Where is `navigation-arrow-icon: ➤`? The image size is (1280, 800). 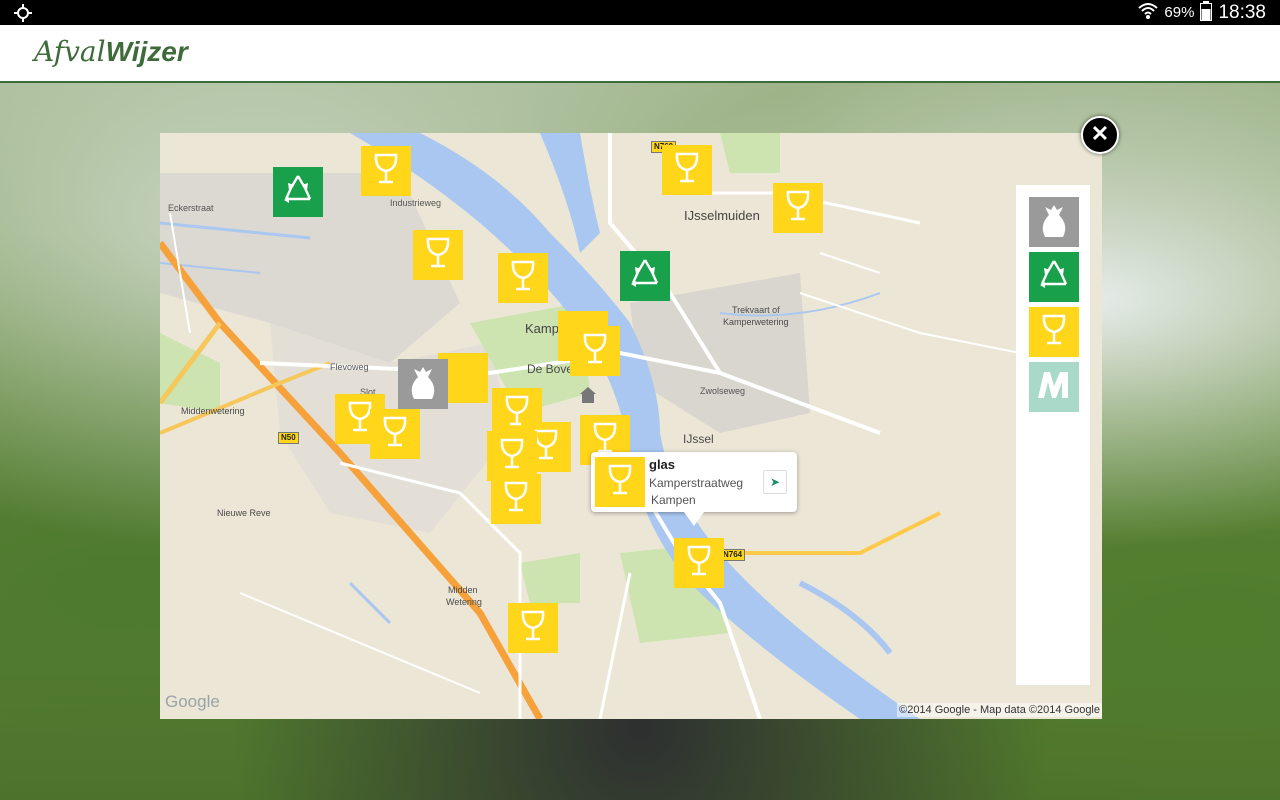
navigation-arrow-icon: ➤ is located at coordinates (775, 482).